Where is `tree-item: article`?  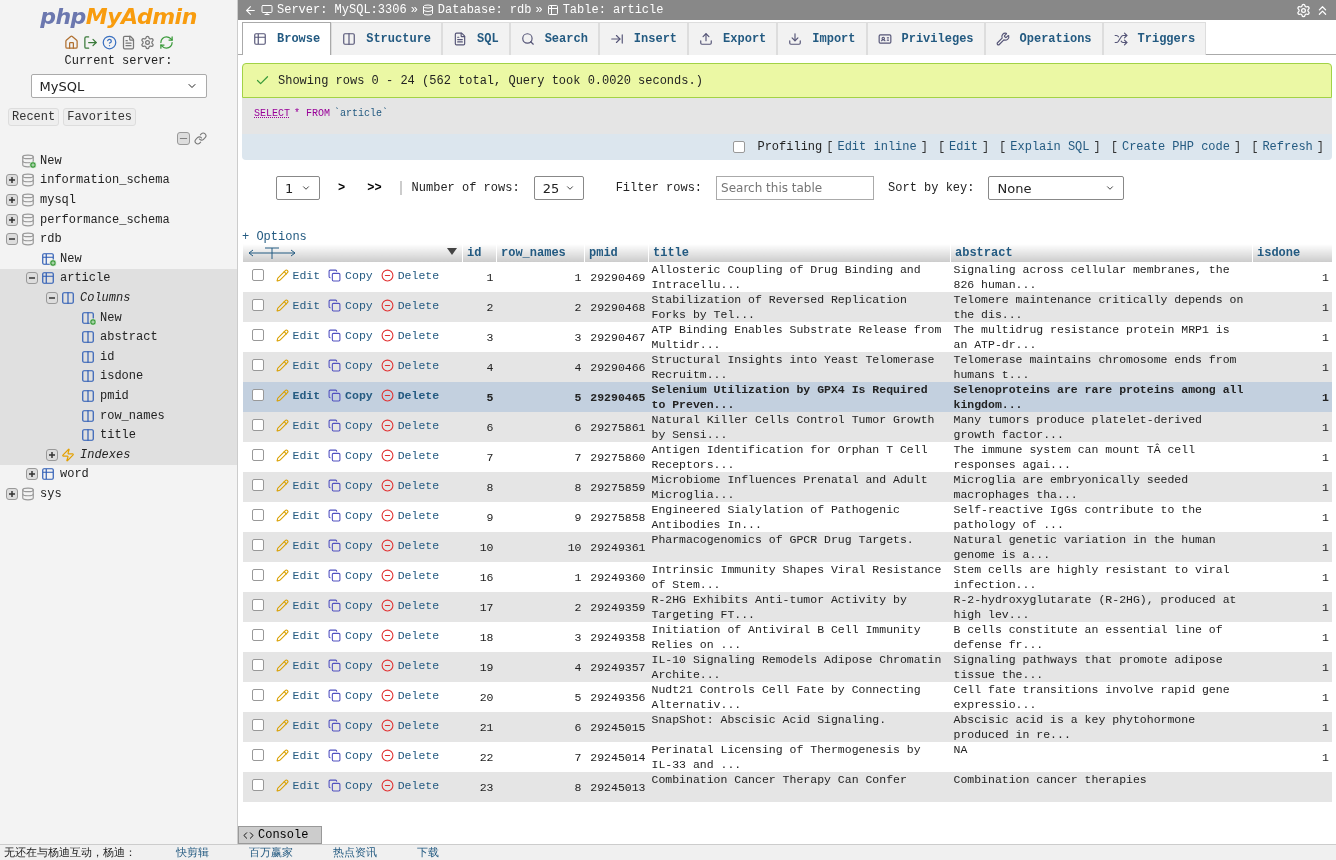 tree-item: article is located at coordinates (85, 278).